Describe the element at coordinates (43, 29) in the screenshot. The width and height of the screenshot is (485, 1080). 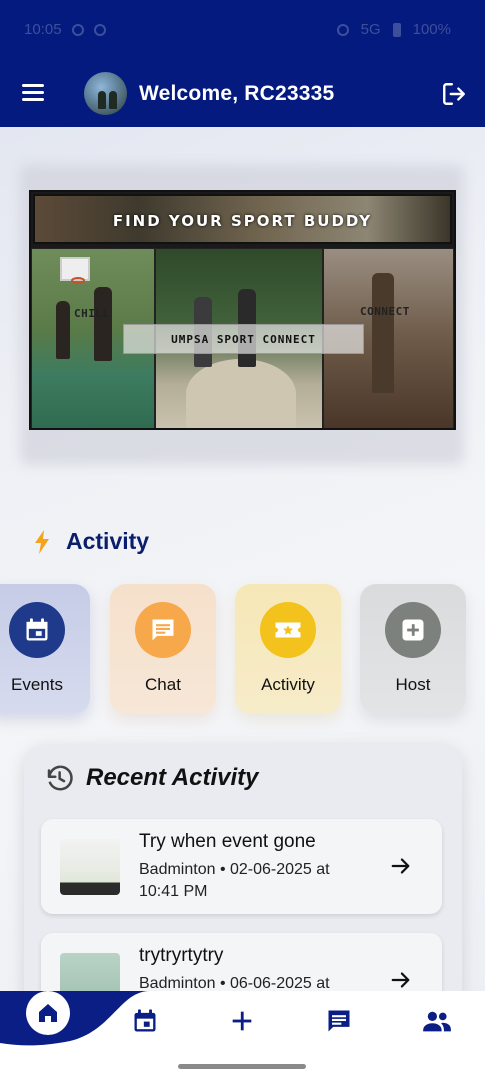
I see `status-time: 10:05` at that location.